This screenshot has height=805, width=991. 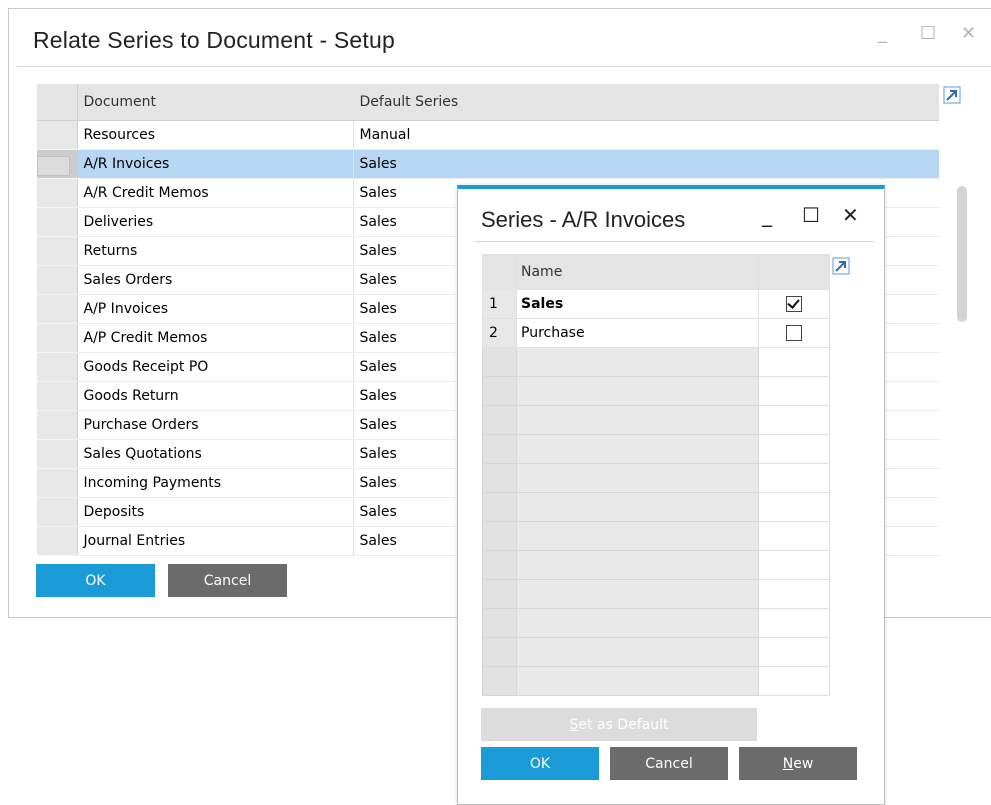 What do you see at coordinates (803, 763) in the screenshot?
I see `new-label: ew` at bounding box center [803, 763].